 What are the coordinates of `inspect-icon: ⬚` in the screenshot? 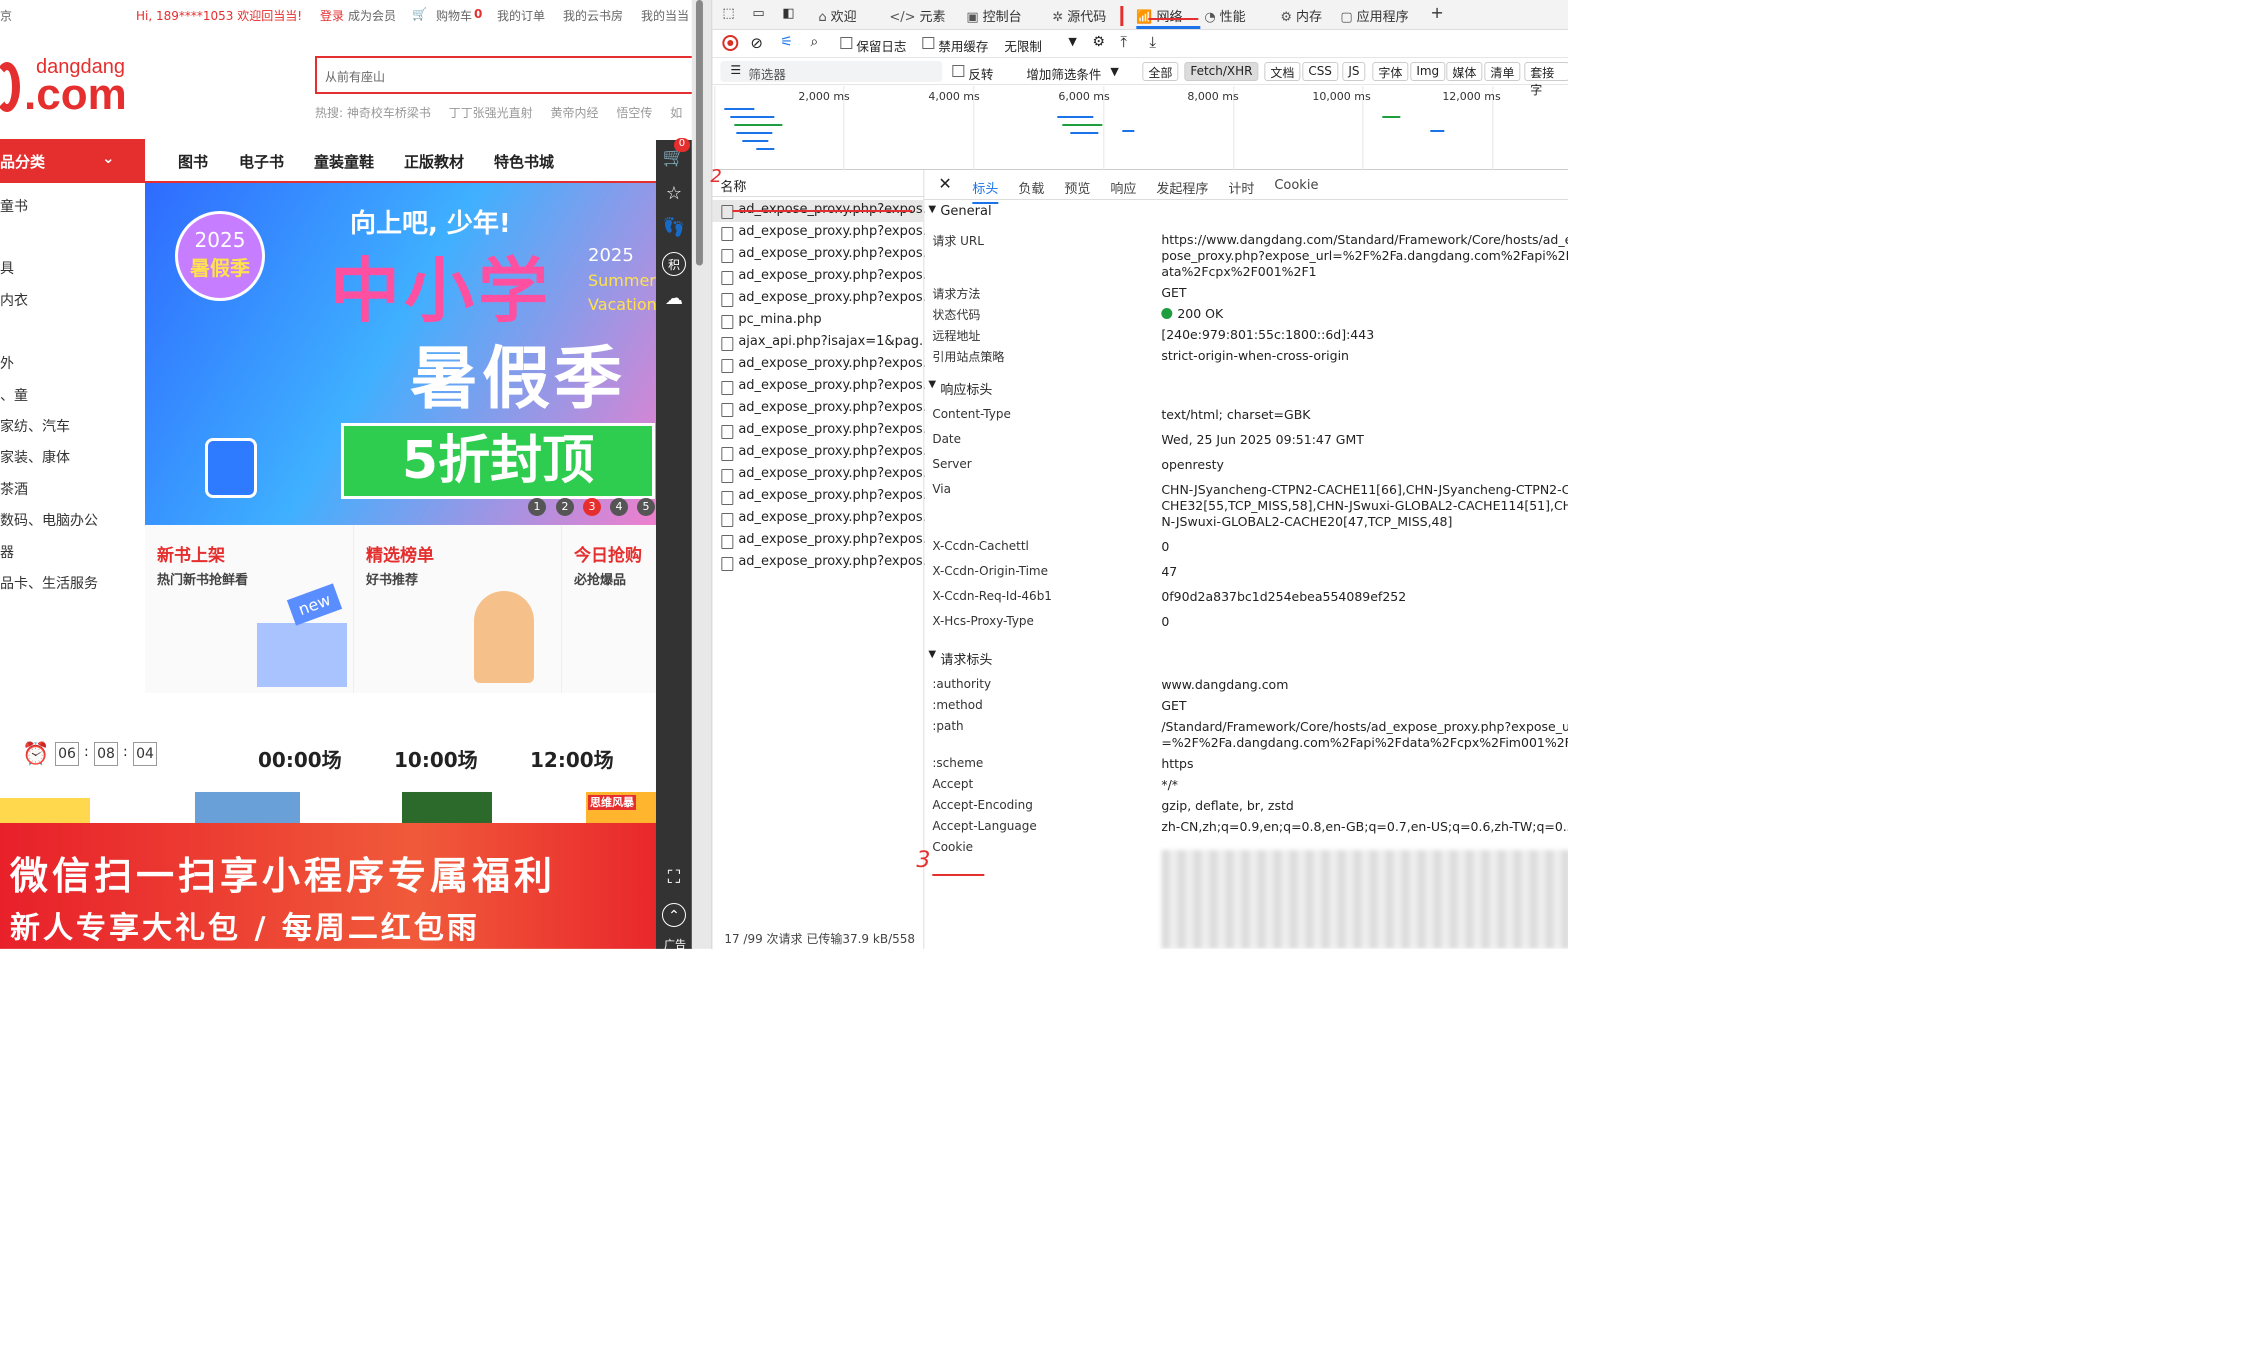 It's located at (728, 13).